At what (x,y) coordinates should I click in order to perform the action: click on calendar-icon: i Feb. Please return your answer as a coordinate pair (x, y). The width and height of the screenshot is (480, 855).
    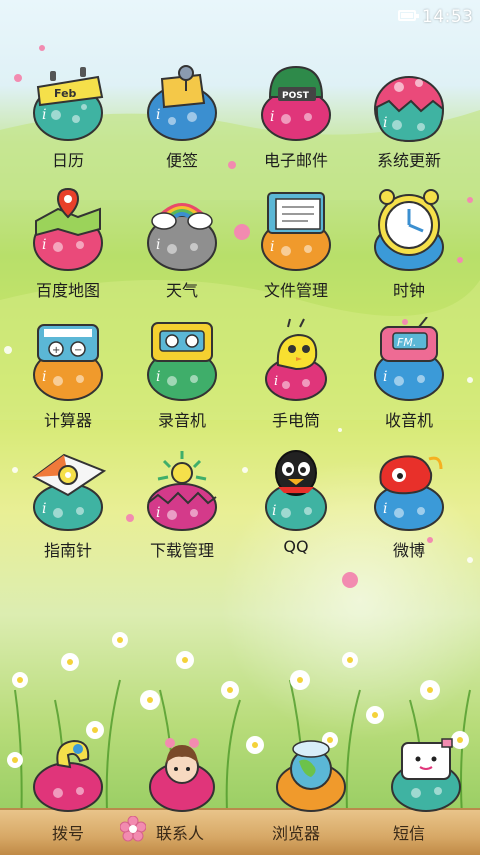
    Looking at the image, I should click on (68, 104).